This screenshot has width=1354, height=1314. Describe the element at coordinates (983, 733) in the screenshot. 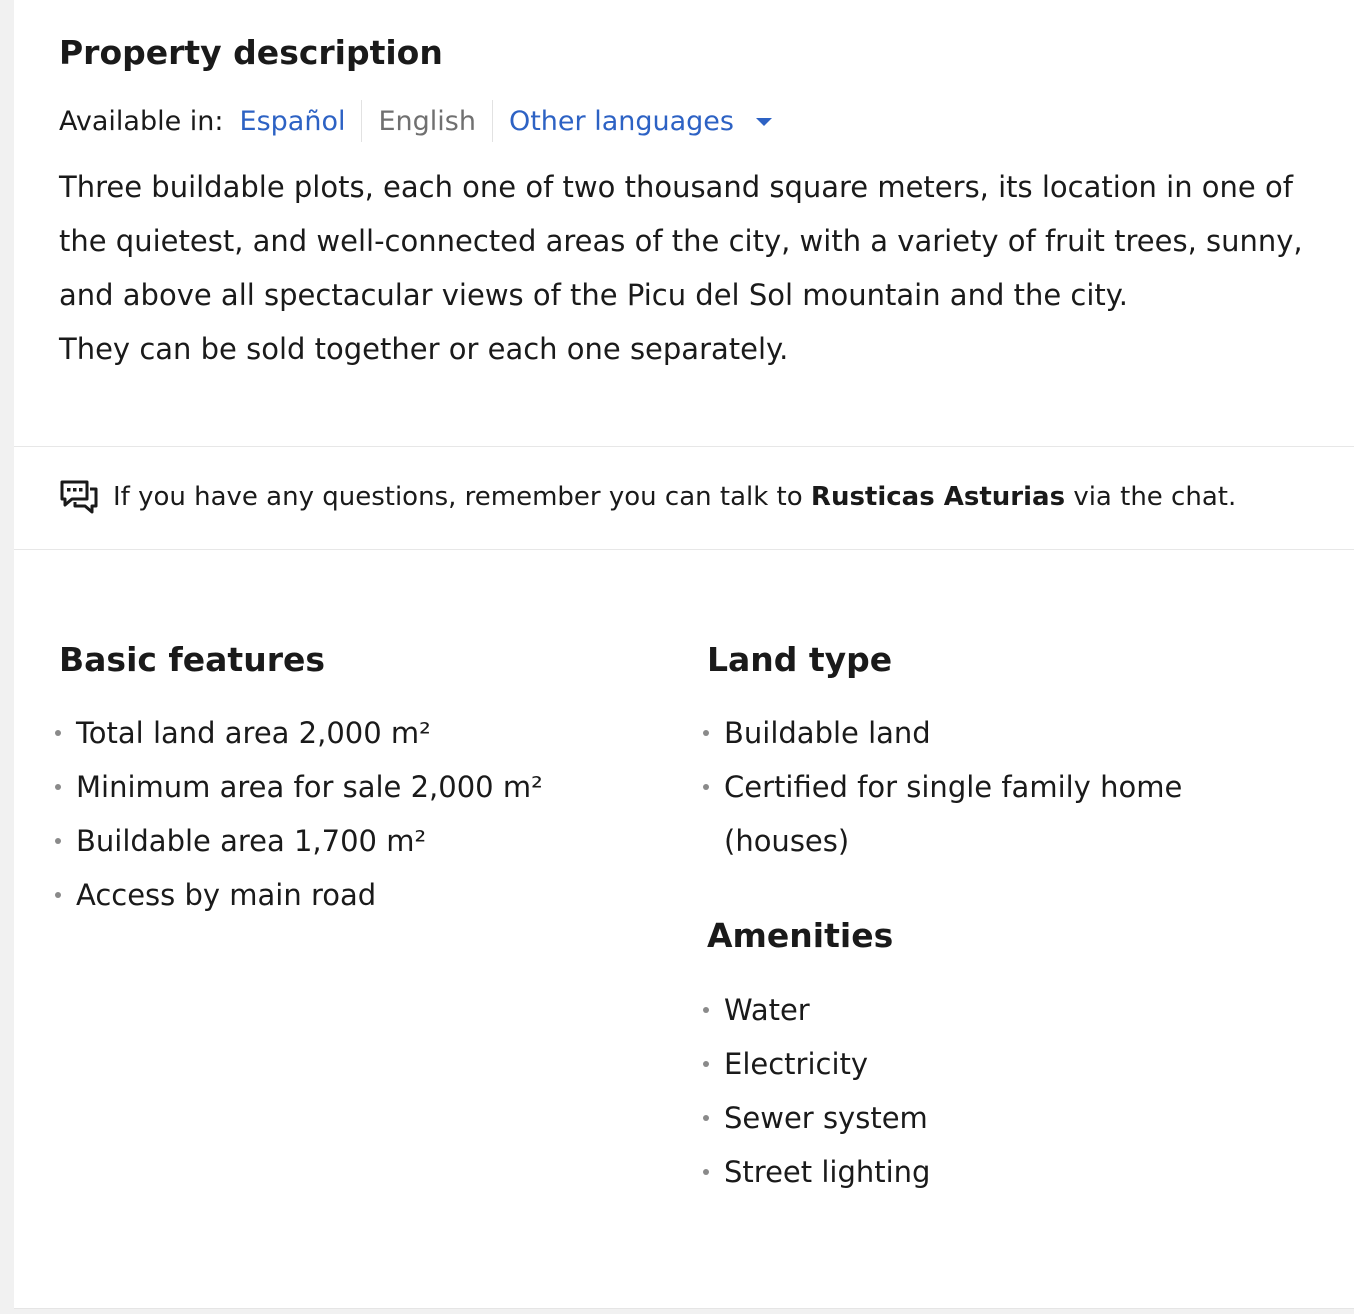

I see `list-item: Buildable land` at that location.